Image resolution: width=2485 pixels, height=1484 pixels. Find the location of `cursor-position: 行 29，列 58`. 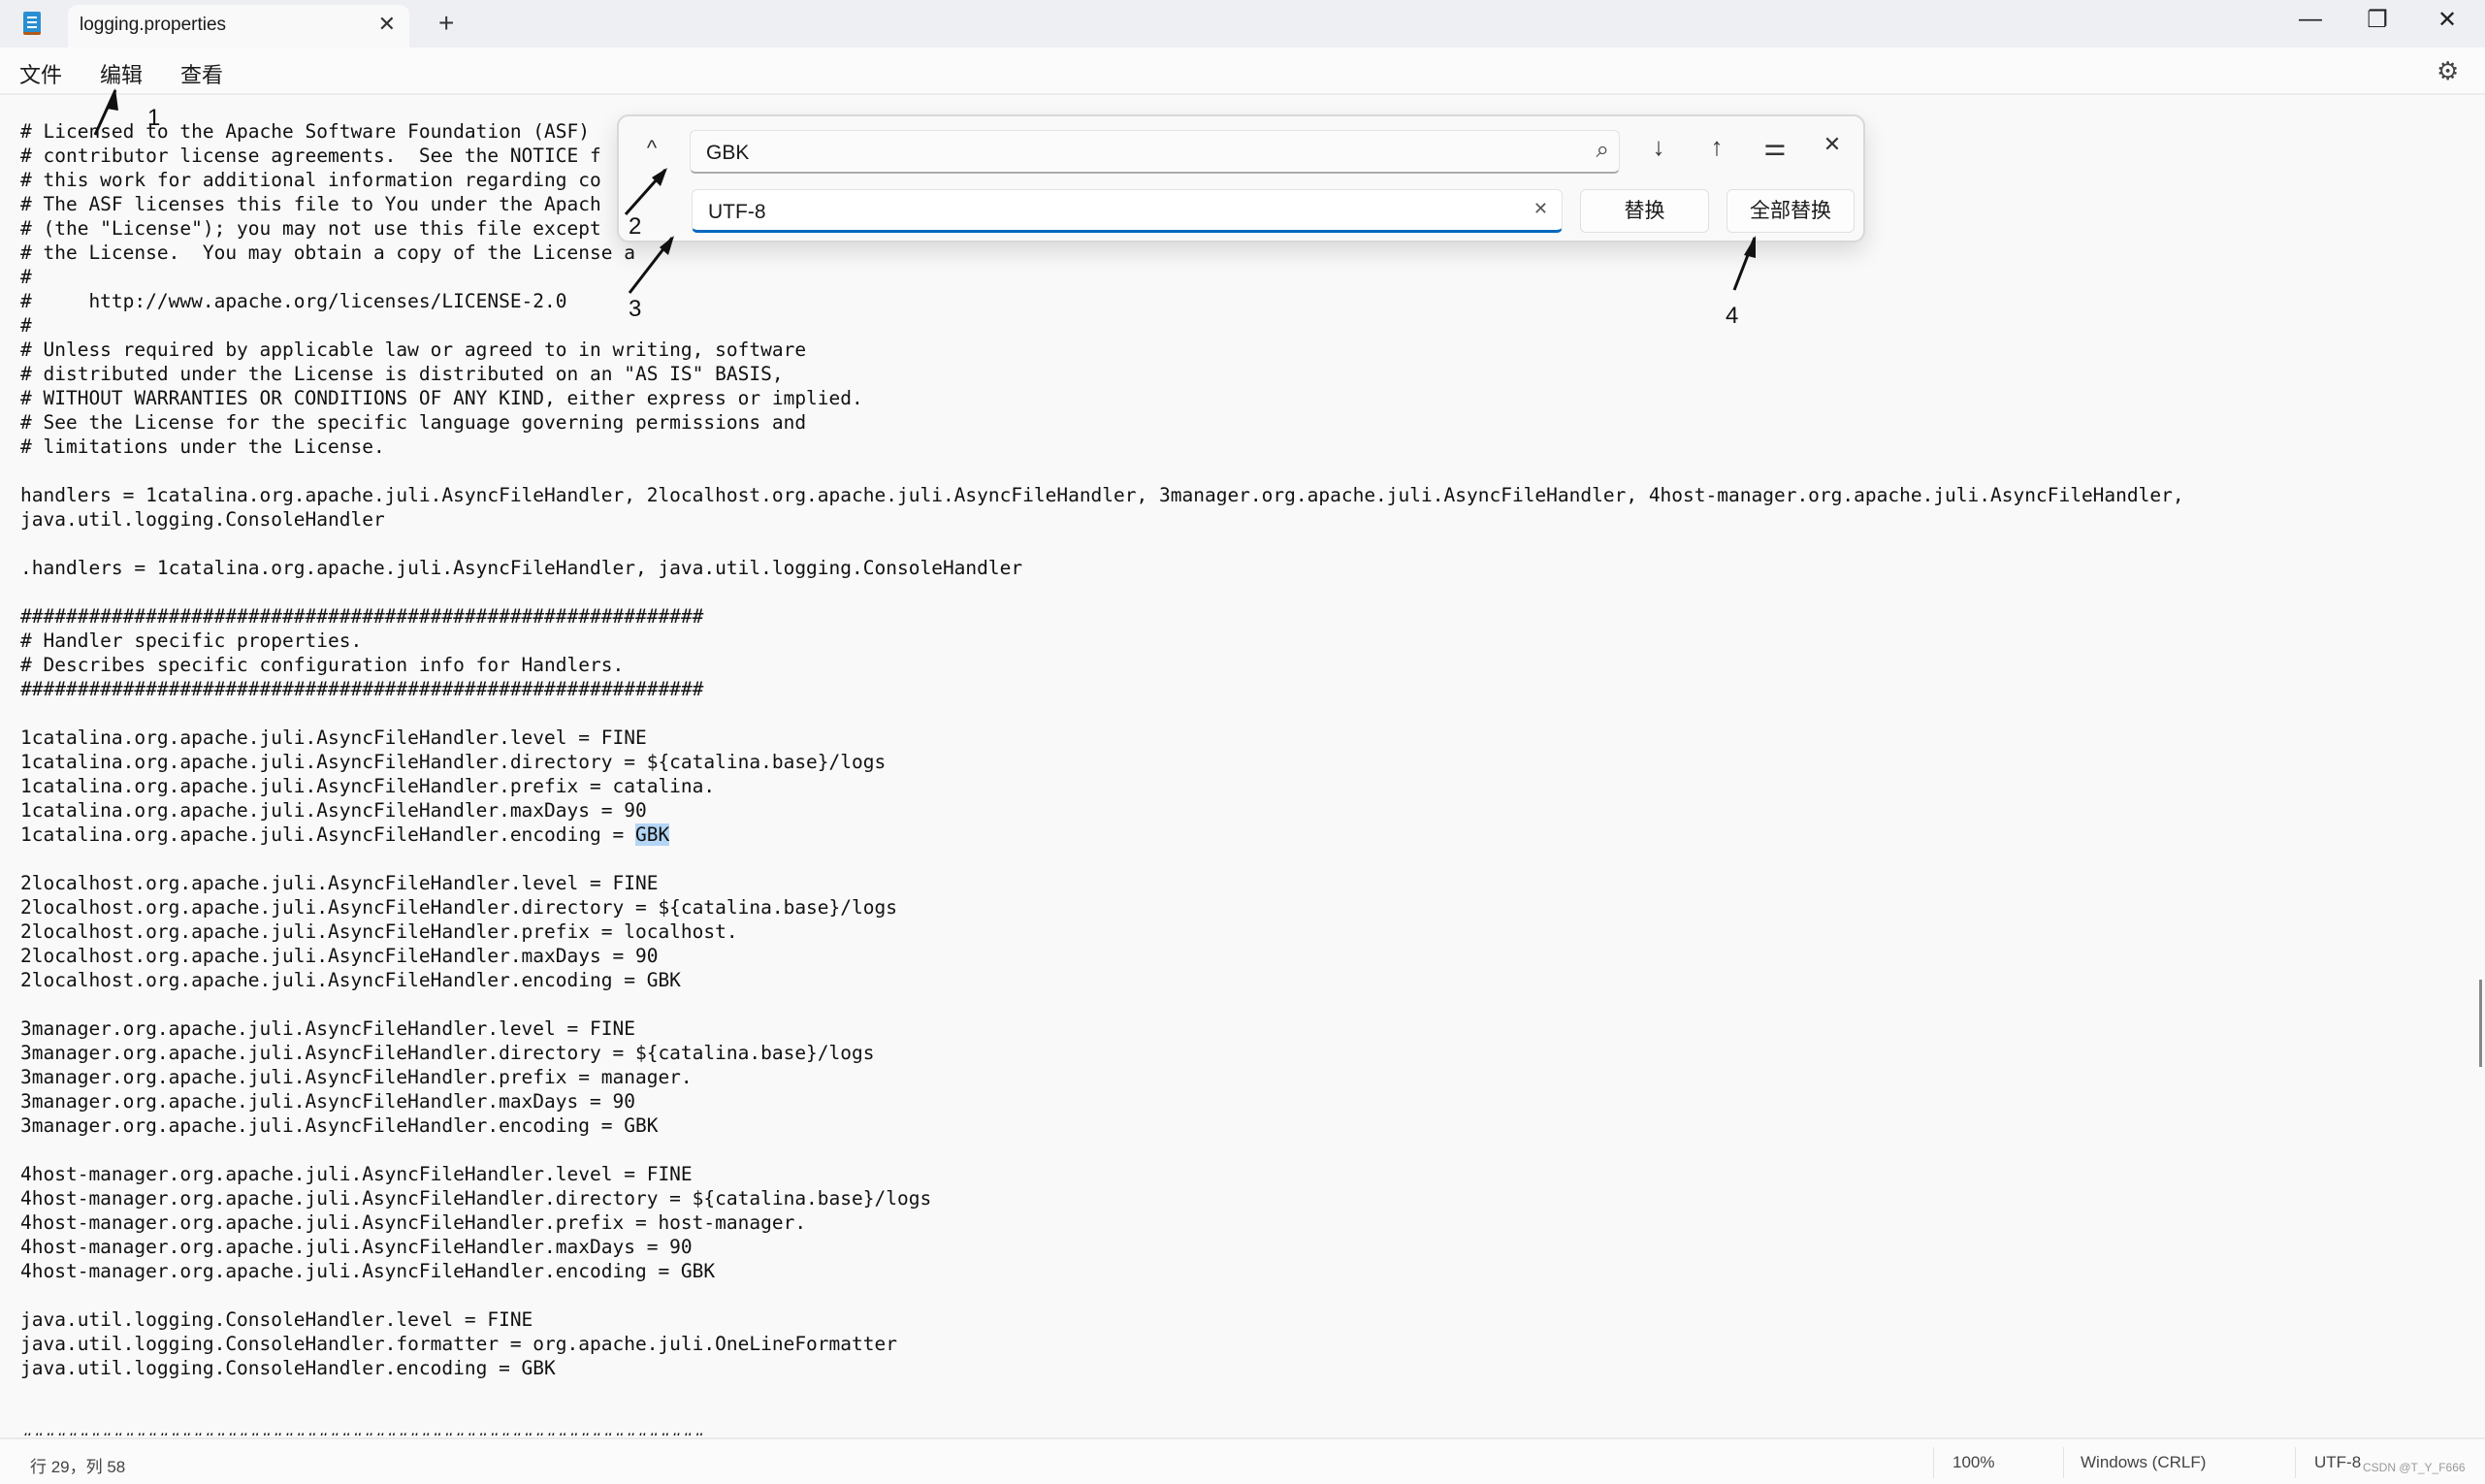

cursor-position: 行 29，列 58 is located at coordinates (78, 1467).